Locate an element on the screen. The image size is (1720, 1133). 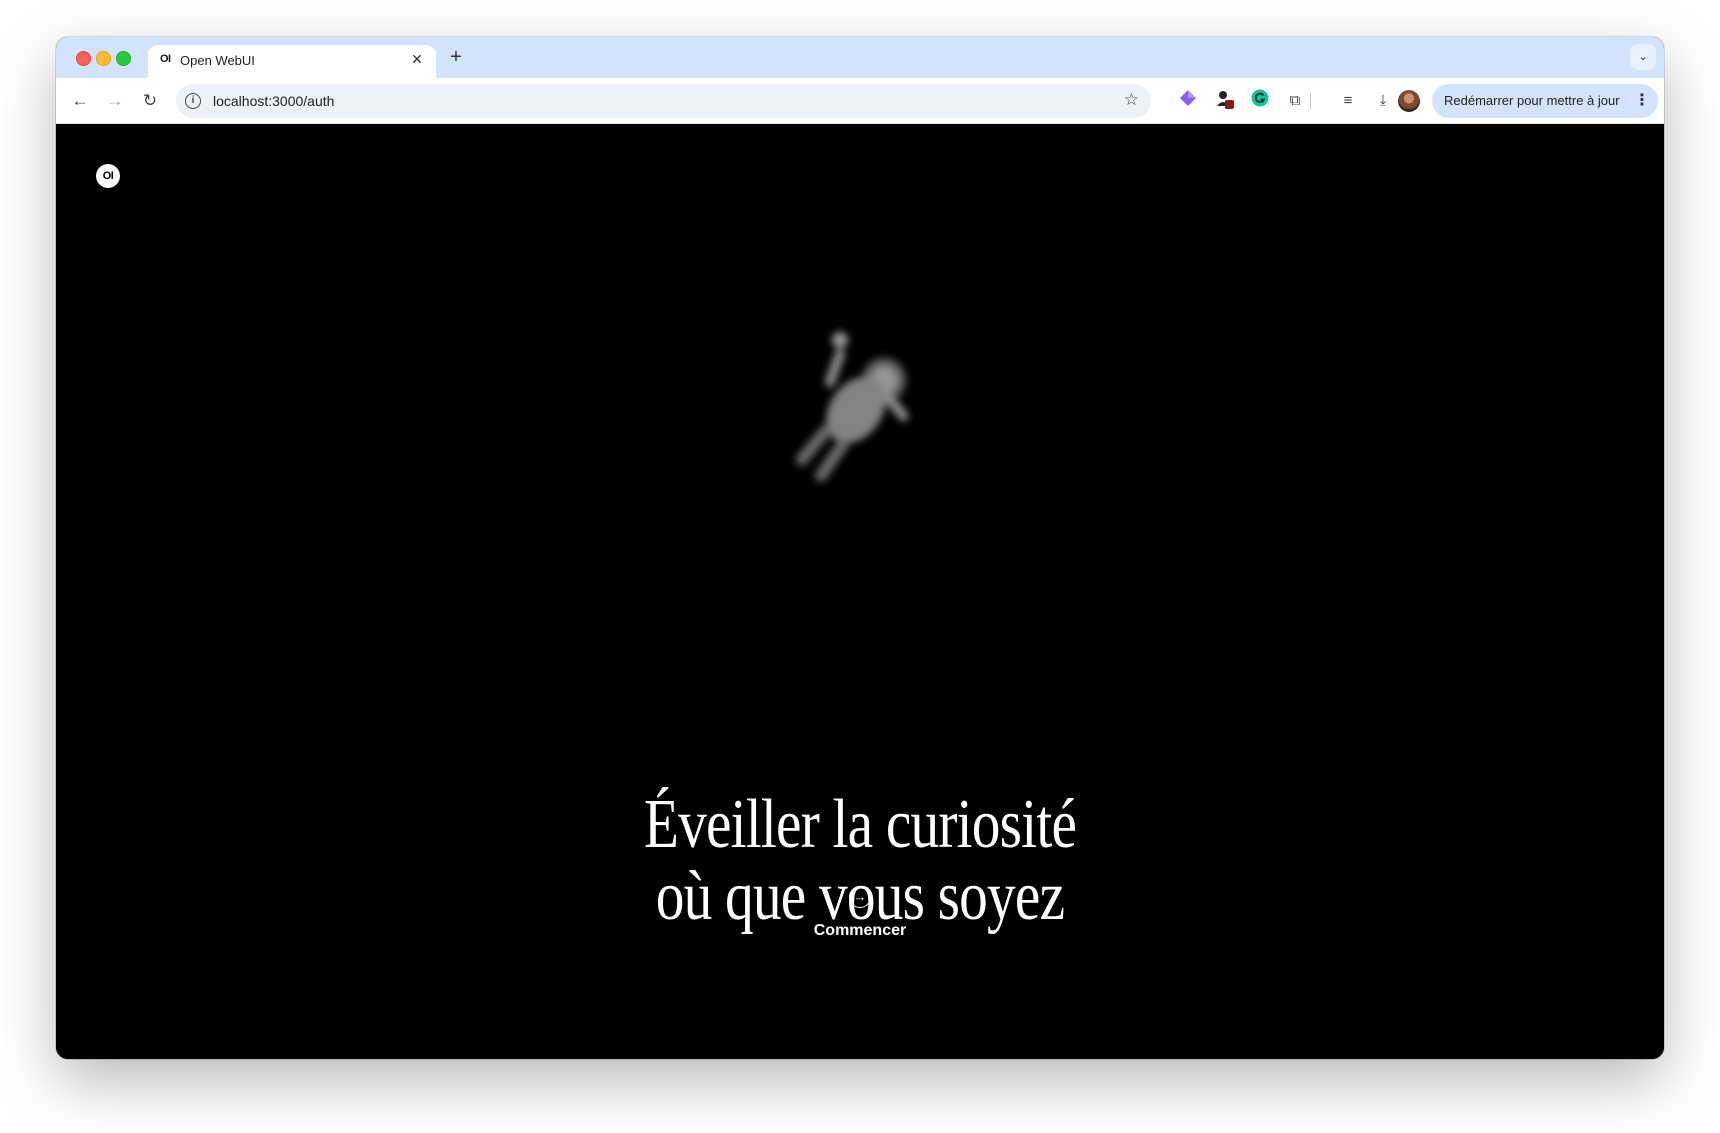
floating-astronaut-image is located at coordinates (852, 407).